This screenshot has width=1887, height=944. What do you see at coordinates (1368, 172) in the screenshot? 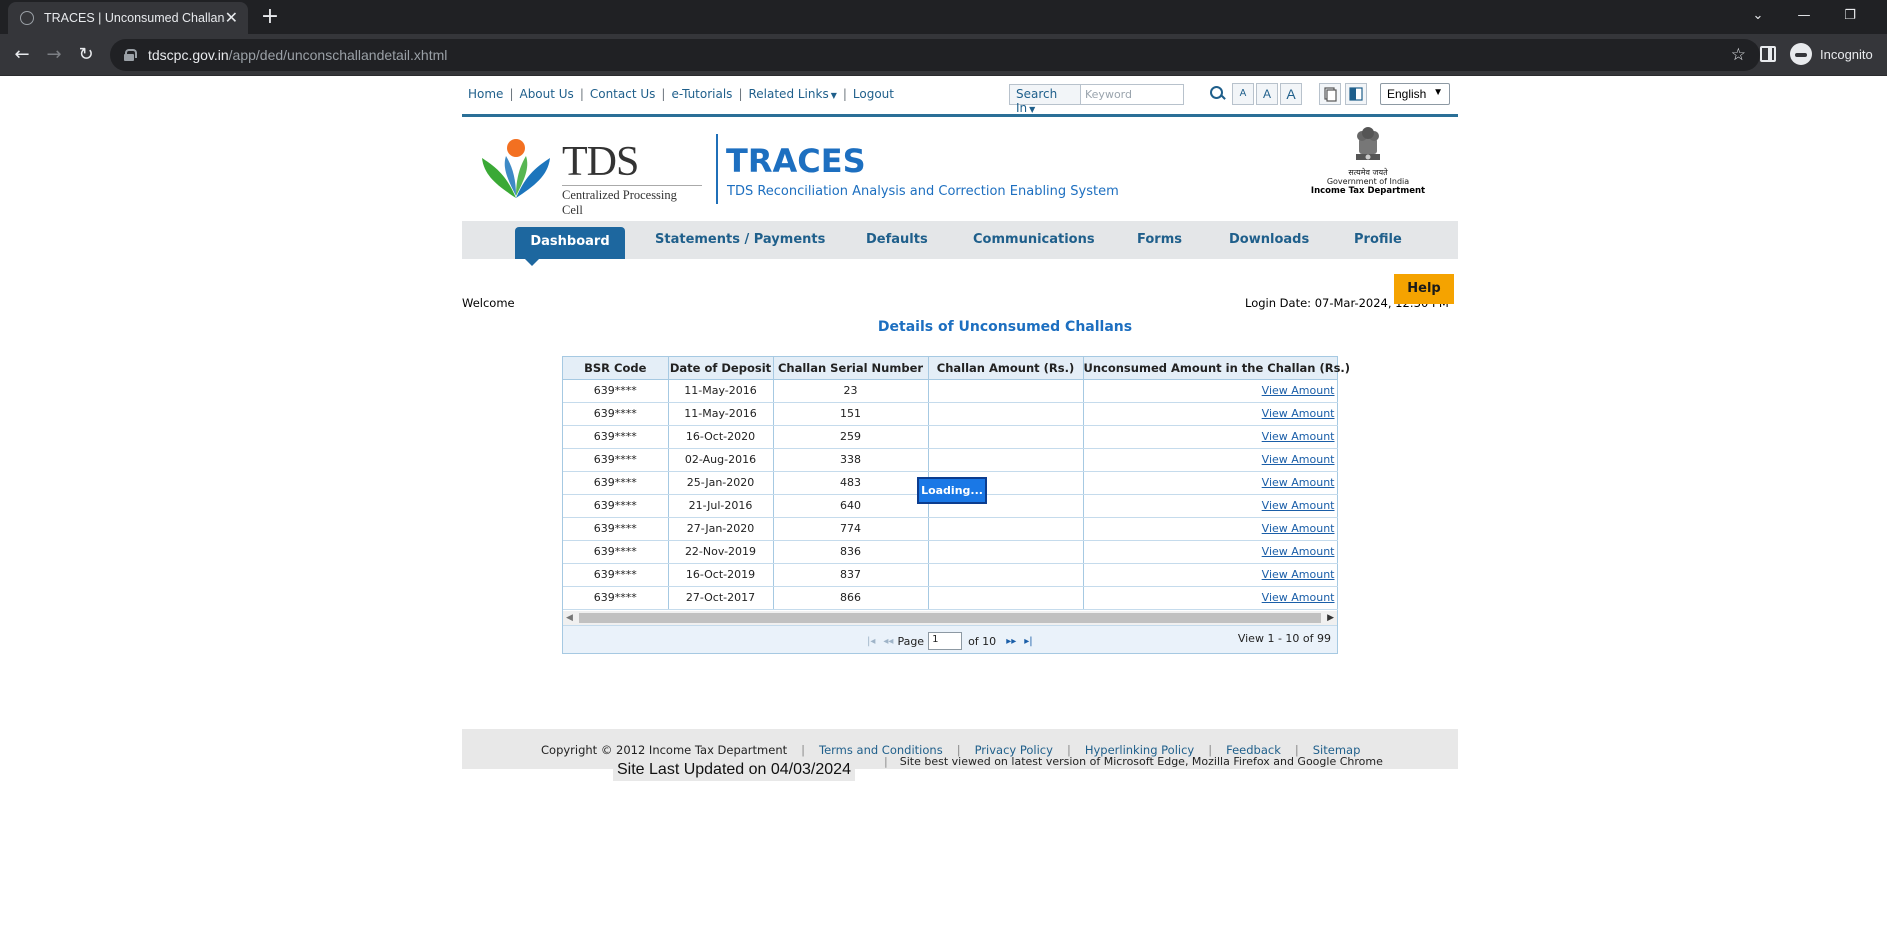
I see `emblem-motto: सत्यमेव जयते` at bounding box center [1368, 172].